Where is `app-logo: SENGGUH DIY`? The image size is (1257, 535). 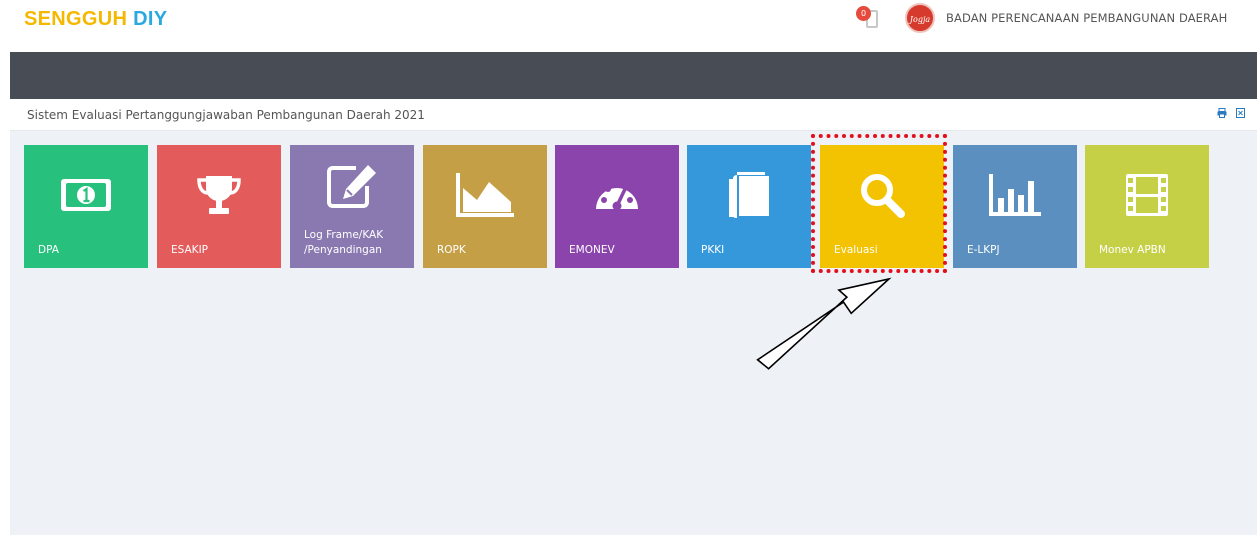
app-logo: SENGGUH DIY is located at coordinates (95, 19).